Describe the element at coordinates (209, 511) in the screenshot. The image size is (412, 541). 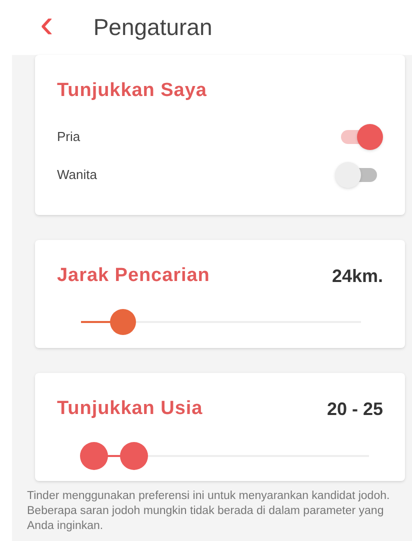
I see `footnote-text: Tinder menggunakan preferensi ini untuk menyarankan kandidat jodoh. Beberapa saran jodoh mungkin tidak berada di dalam parameter yang Anda inginkan.` at that location.